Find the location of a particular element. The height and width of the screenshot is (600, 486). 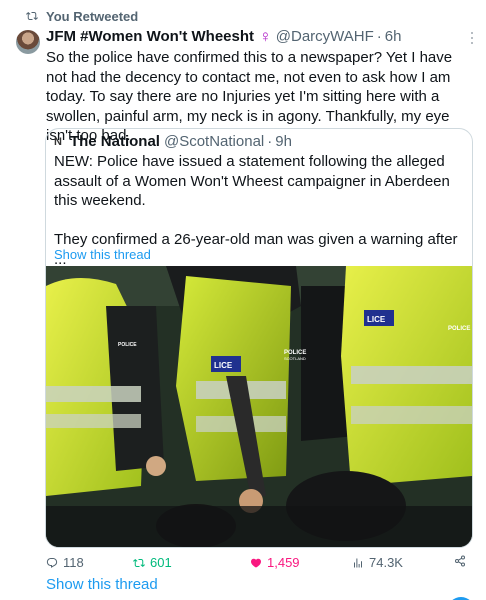

retweet-count: 601 is located at coordinates (161, 562).